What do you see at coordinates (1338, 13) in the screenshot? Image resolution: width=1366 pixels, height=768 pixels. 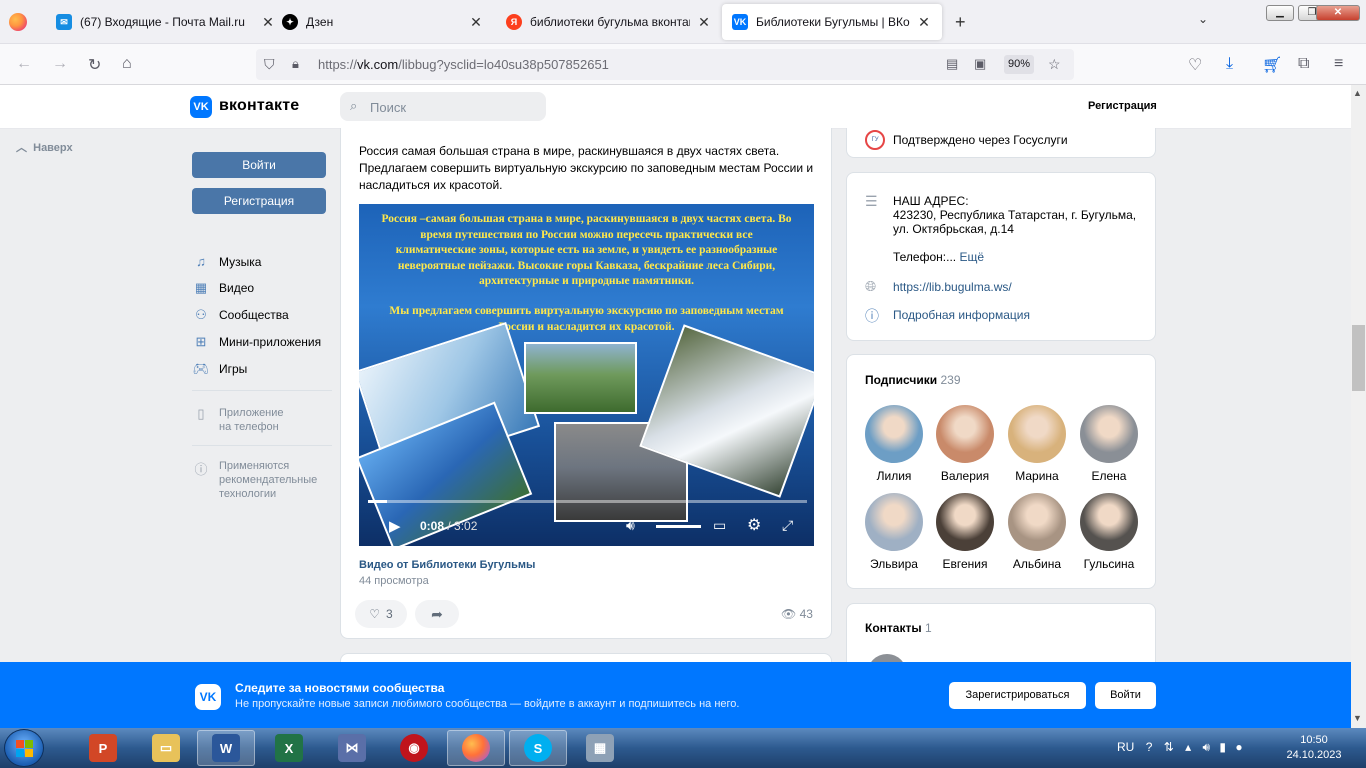 I see `close-window-icon: ✕` at bounding box center [1338, 13].